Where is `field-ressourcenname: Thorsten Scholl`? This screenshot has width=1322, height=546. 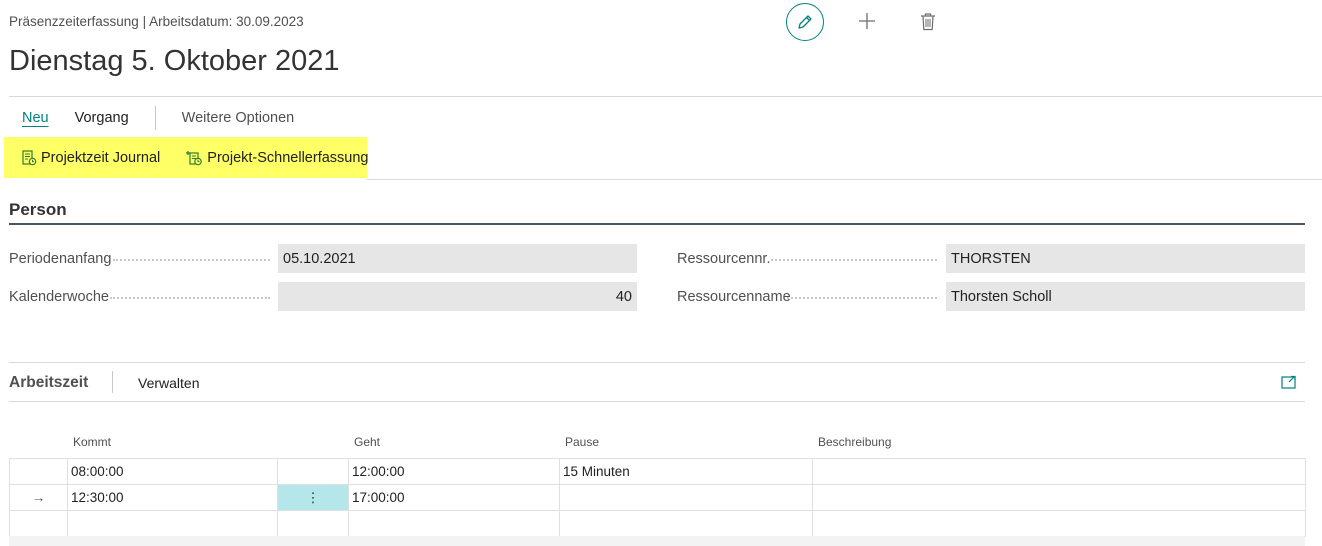 field-ressourcenname: Thorsten Scholl is located at coordinates (1125, 296).